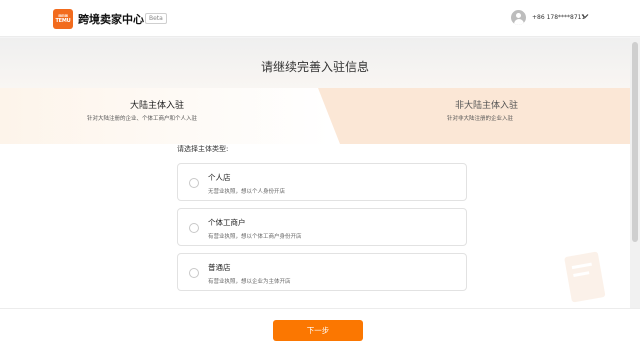  I want to click on user-avatar-icon, so click(518, 17).